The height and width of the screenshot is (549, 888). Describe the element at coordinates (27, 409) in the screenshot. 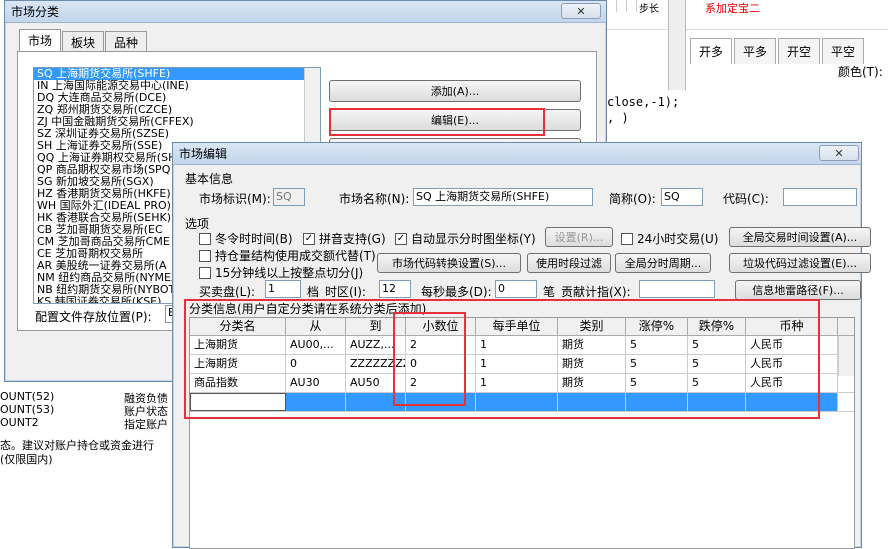

I see `bg-left-line: OUNT(53)` at that location.